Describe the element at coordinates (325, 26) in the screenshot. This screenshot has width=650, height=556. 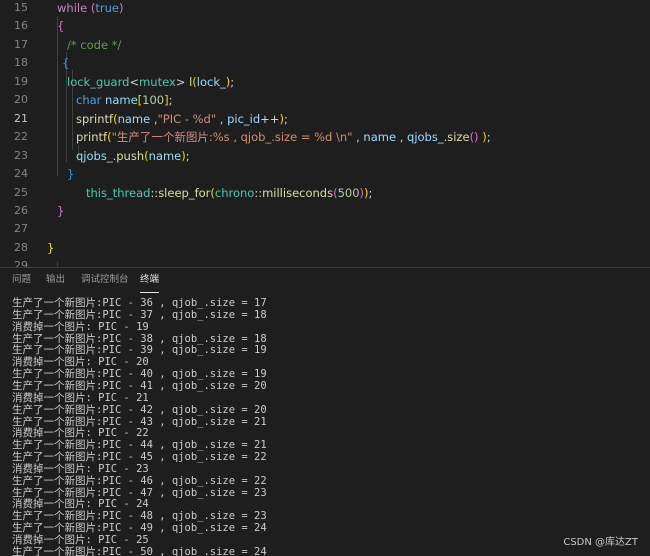
I see `code-line: 16 {` at that location.